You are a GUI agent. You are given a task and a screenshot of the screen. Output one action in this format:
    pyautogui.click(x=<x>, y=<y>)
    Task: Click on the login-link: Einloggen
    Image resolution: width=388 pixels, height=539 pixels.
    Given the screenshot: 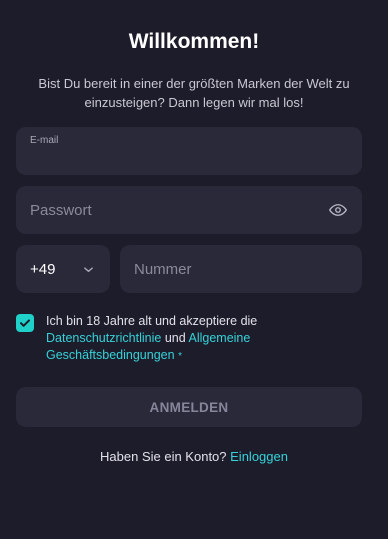 What is the action you would take?
    pyautogui.click(x=259, y=456)
    